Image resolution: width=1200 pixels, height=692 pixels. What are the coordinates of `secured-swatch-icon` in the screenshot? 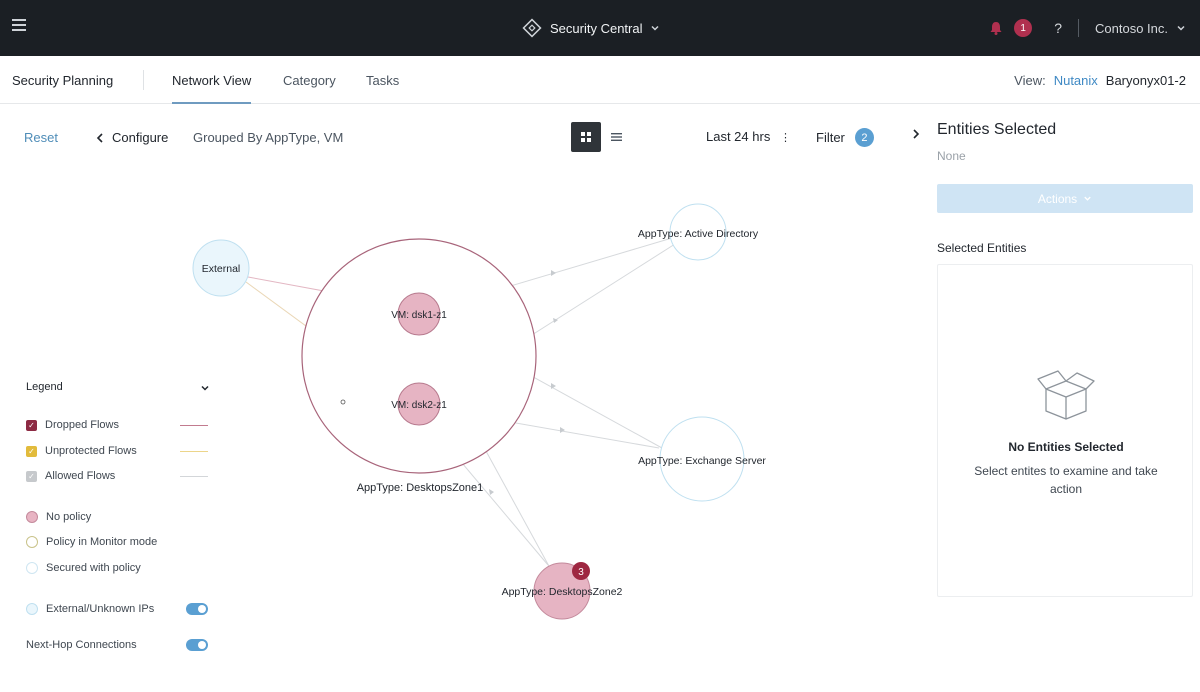 It's located at (32, 568).